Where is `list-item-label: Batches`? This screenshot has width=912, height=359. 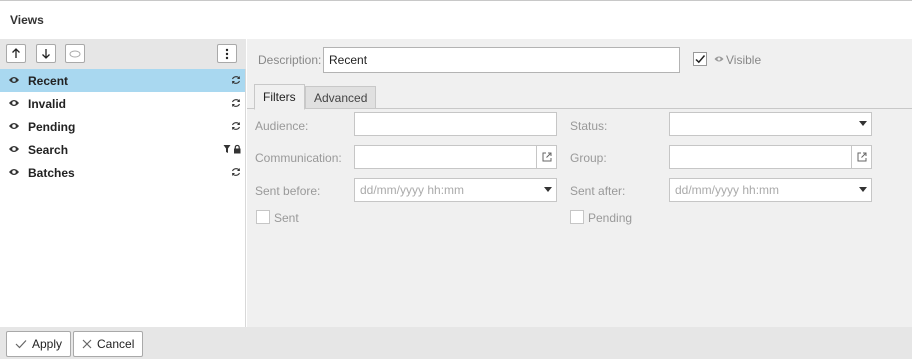 list-item-label: Batches is located at coordinates (51, 173).